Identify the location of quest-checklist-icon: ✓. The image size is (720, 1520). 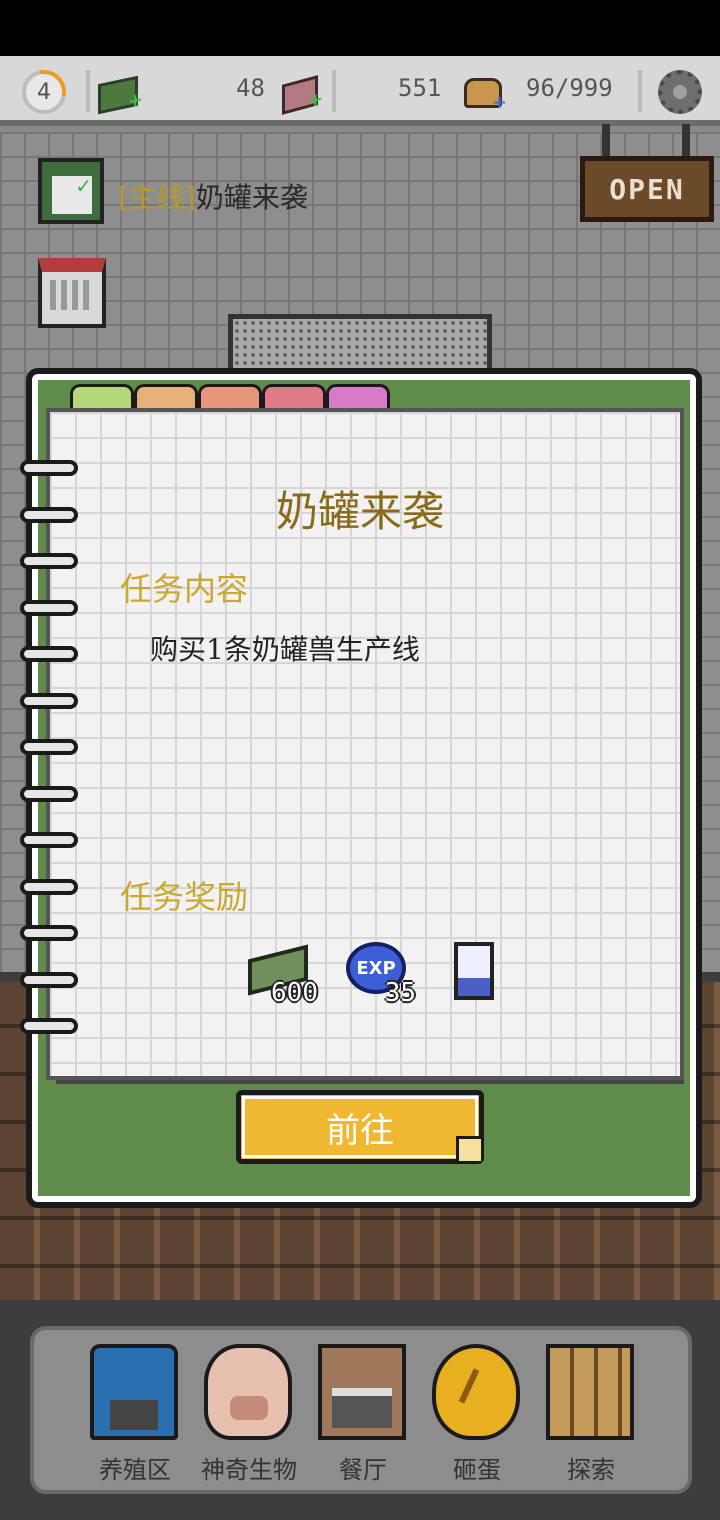
(71, 191).